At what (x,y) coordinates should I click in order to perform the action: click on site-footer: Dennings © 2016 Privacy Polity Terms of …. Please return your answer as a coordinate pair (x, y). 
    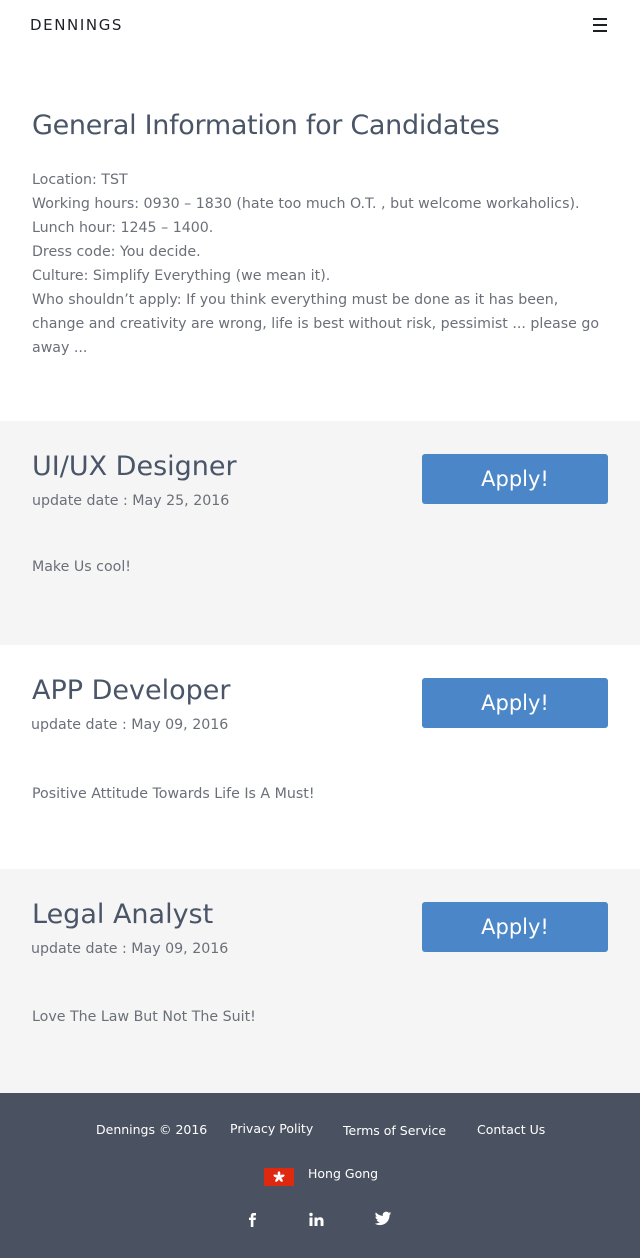
    Looking at the image, I should click on (320, 1175).